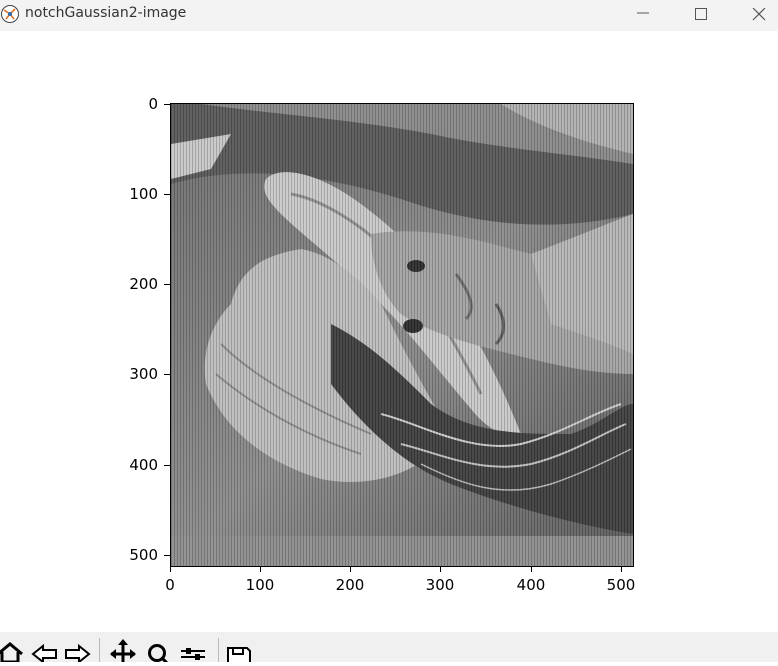 The image size is (778, 666). Describe the element at coordinates (440, 585) in the screenshot. I see `x-tick-label: 300` at that location.